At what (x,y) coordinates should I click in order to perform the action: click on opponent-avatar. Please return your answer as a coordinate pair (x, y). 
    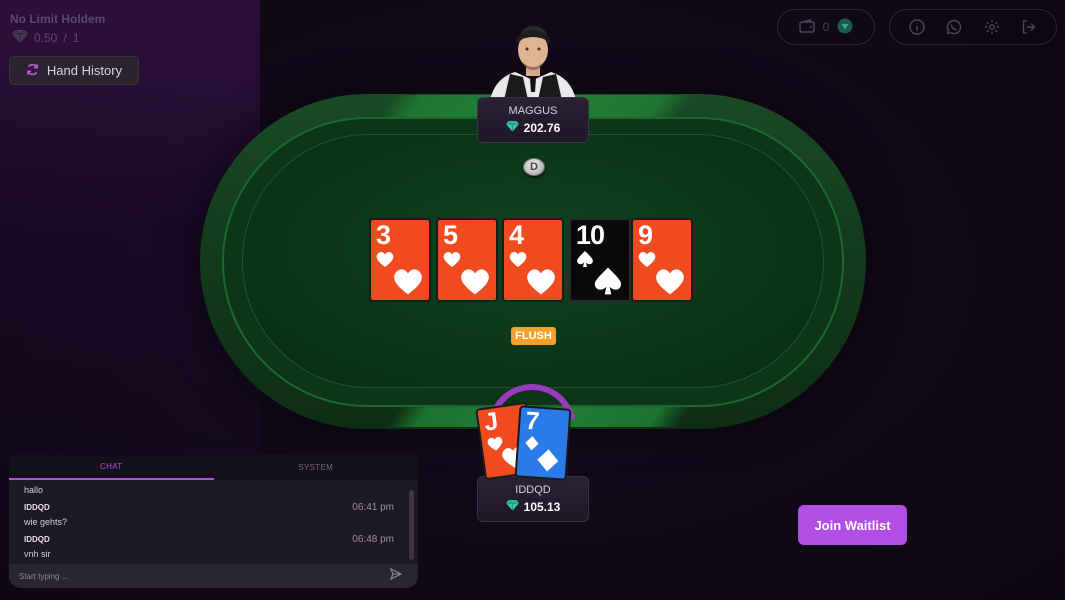
    Looking at the image, I should click on (533, 60).